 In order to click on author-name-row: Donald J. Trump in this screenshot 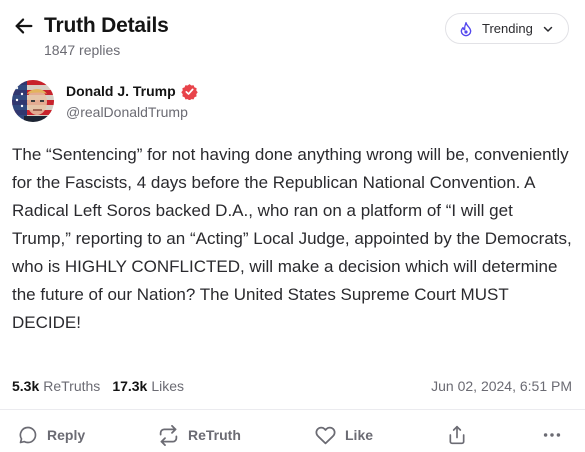, I will do `click(132, 91)`.